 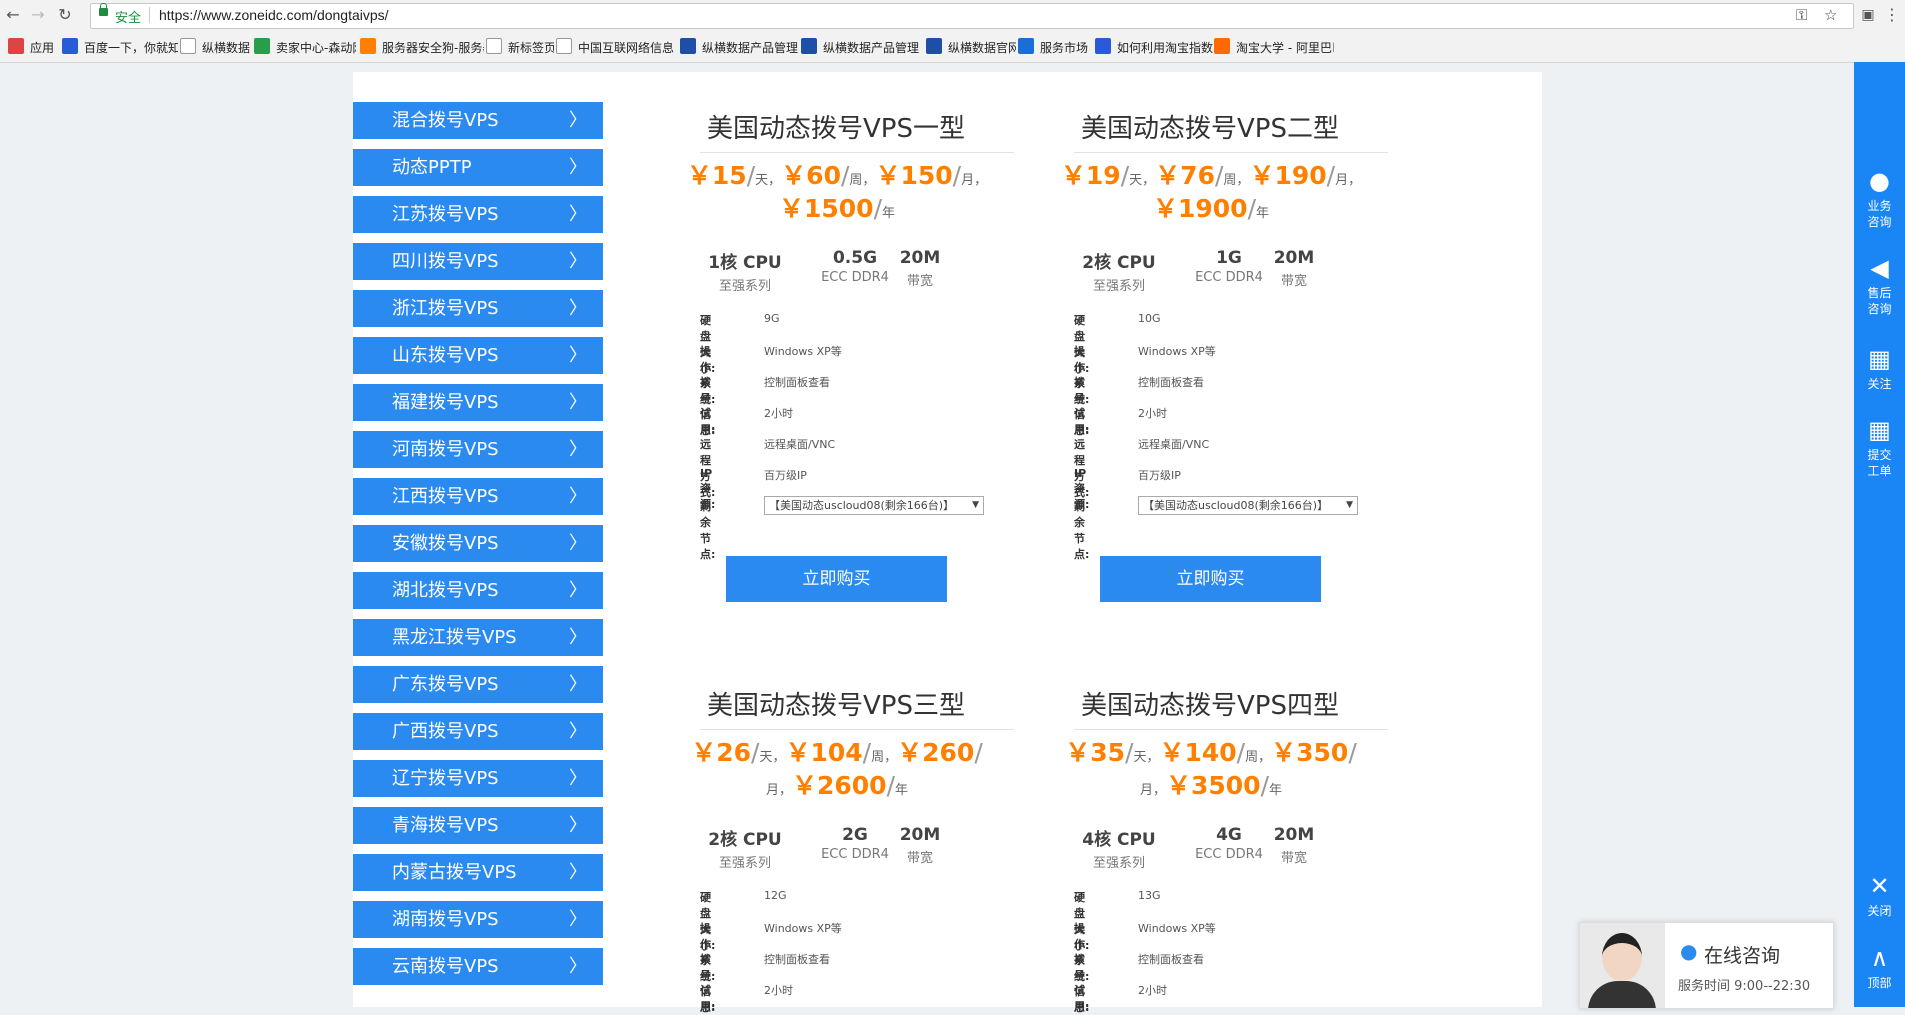 What do you see at coordinates (1236, 505) in the screenshot?
I see `node-select-value: 【美国动态uscloud08(剩余166台)】` at bounding box center [1236, 505].